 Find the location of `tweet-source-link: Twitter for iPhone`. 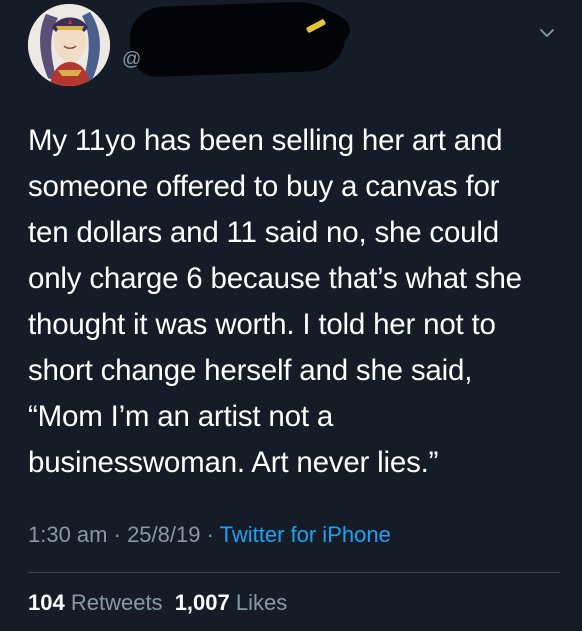

tweet-source-link: Twitter for iPhone is located at coordinates (305, 534).